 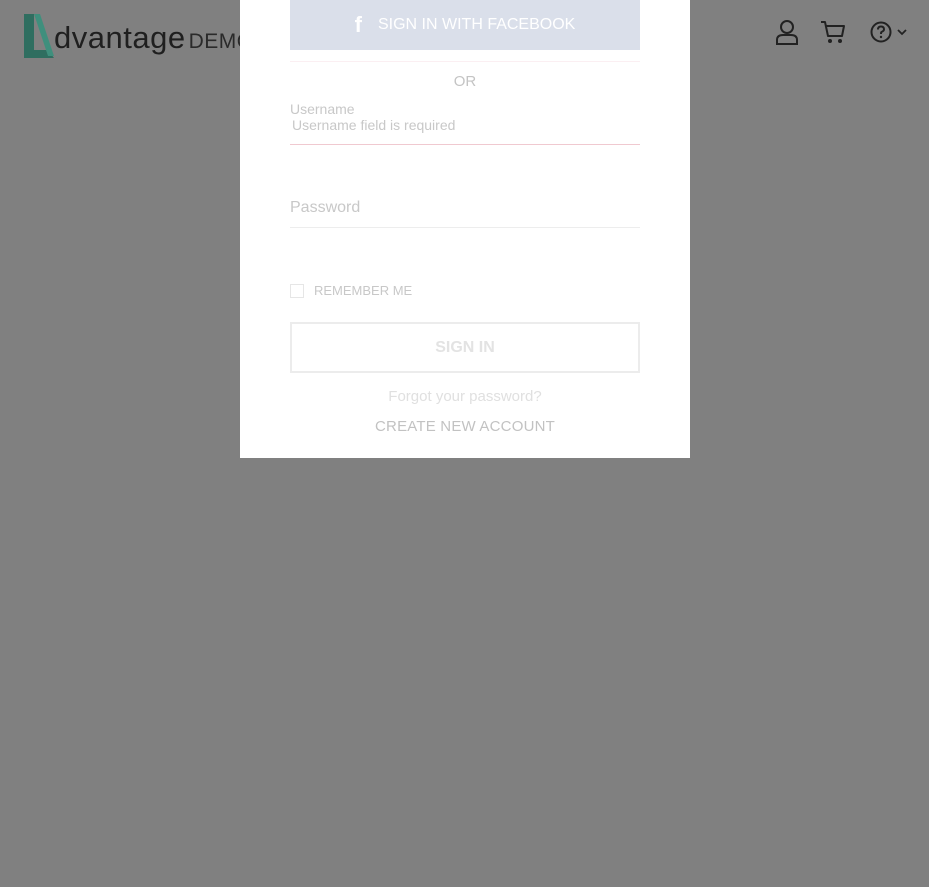 I want to click on logo-mark-icon, so click(x=39, y=35).